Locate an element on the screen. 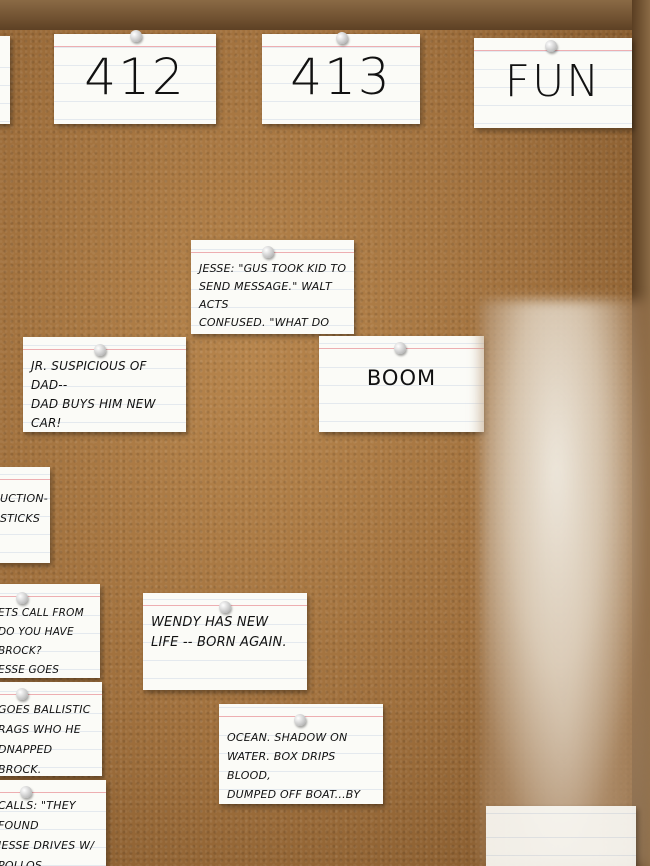 The width and height of the screenshot is (650, 866). board-frame-top is located at coordinates (325, 16).